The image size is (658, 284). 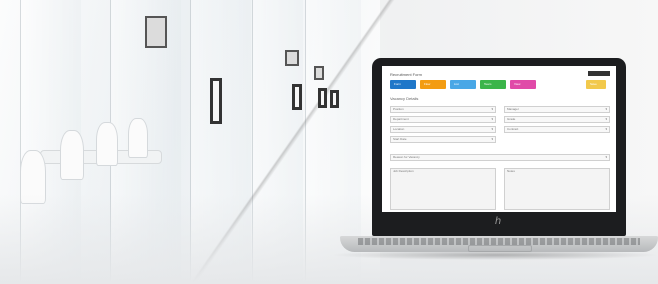 I want to click on field-label: Contract, so click(x=513, y=129).